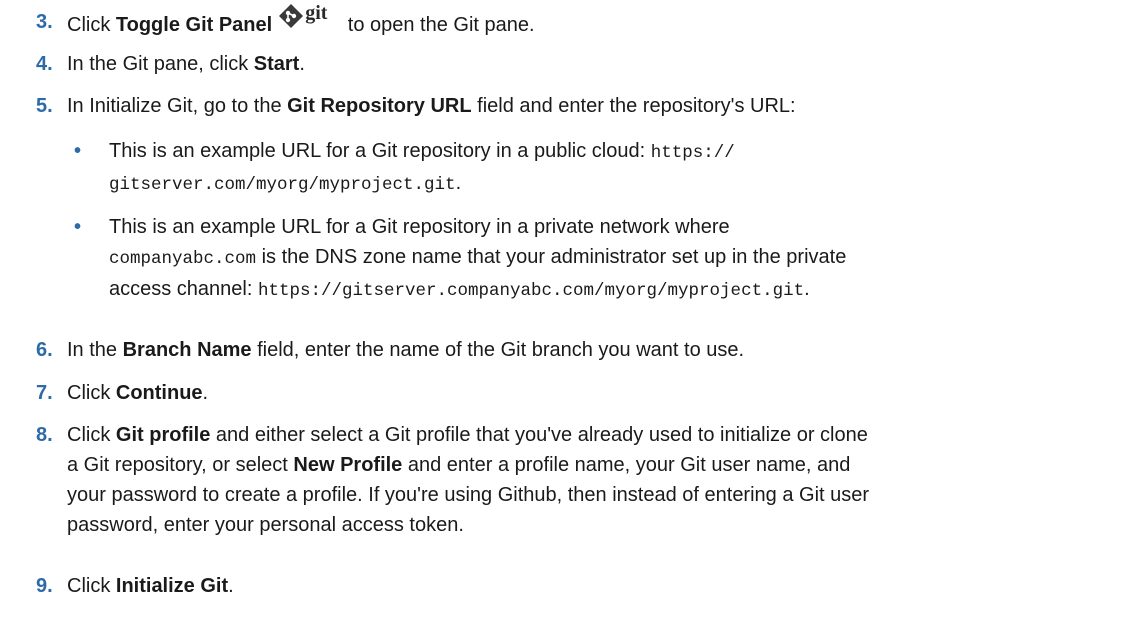  What do you see at coordinates (172, 586) in the screenshot?
I see `ui-label-initialize-git: Initialize Git` at bounding box center [172, 586].